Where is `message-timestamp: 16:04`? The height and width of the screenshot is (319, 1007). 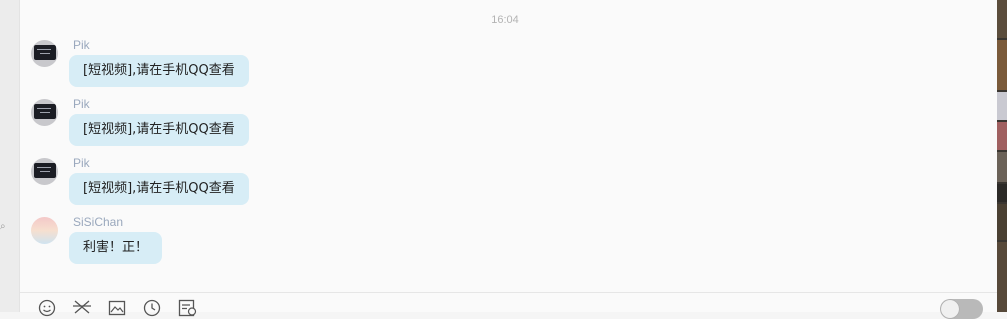
message-timestamp: 16:04 is located at coordinates (505, 20).